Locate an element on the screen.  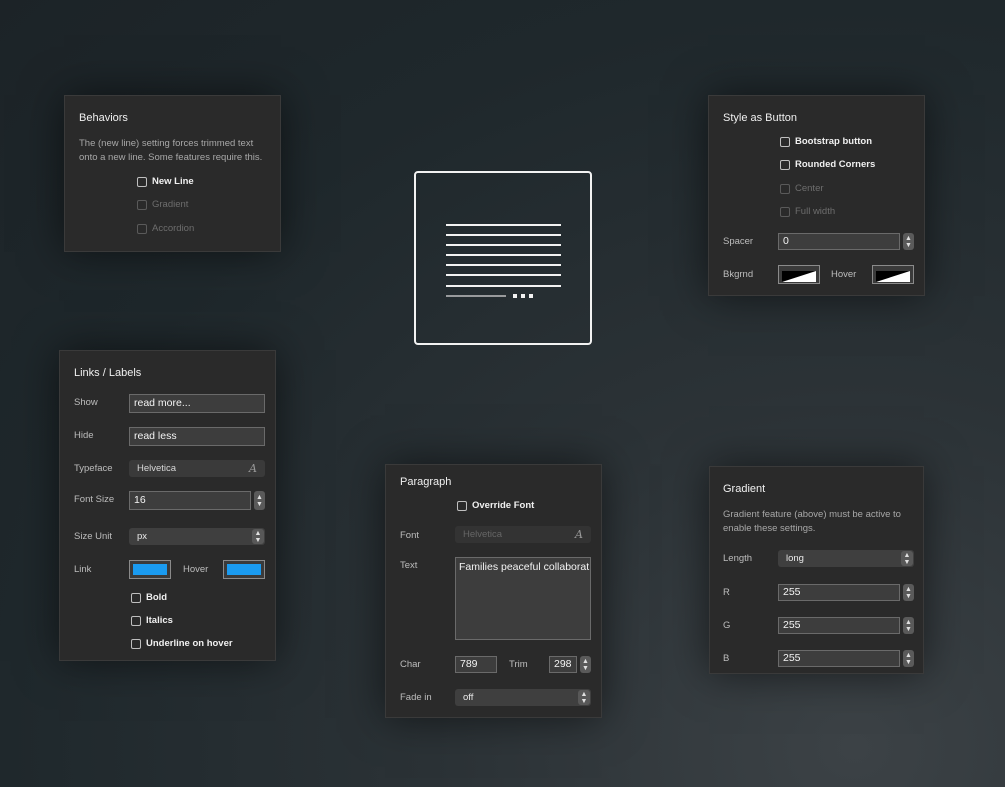
accordion-checkbox: Accordion is located at coordinates (165, 228).